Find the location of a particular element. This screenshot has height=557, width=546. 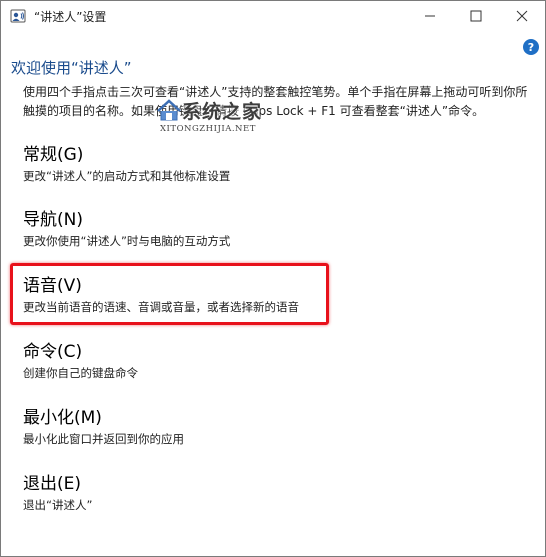

maximize-icon is located at coordinates (476, 16).